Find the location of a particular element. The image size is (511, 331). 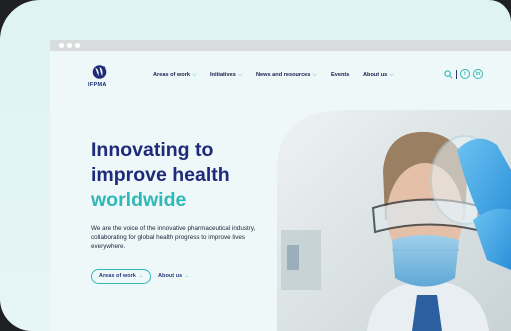

hero-title-line: Innovating to is located at coordinates (152, 150).